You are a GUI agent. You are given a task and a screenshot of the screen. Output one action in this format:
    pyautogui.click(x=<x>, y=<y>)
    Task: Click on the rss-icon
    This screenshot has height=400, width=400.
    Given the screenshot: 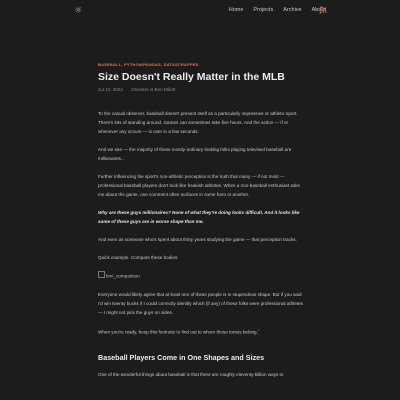 What is the action you would take?
    pyautogui.click(x=323, y=10)
    